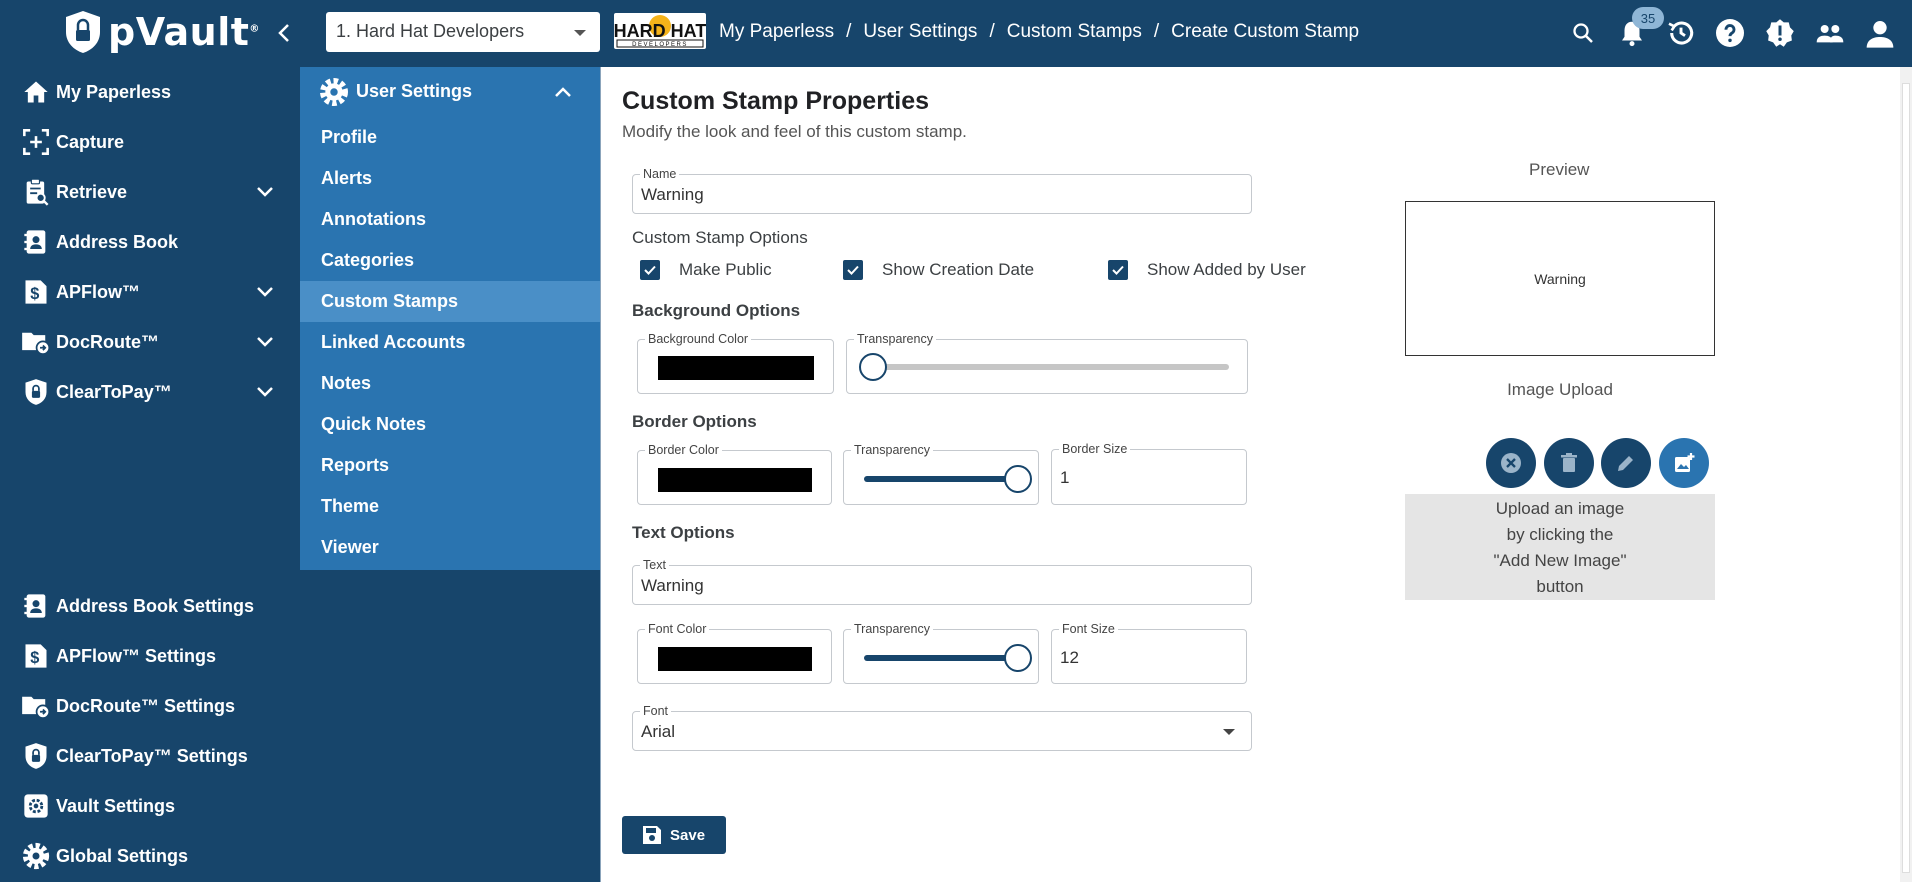 Image resolution: width=1912 pixels, height=882 pixels. What do you see at coordinates (1044, 367) in the screenshot?
I see `background-transparency-slider` at bounding box center [1044, 367].